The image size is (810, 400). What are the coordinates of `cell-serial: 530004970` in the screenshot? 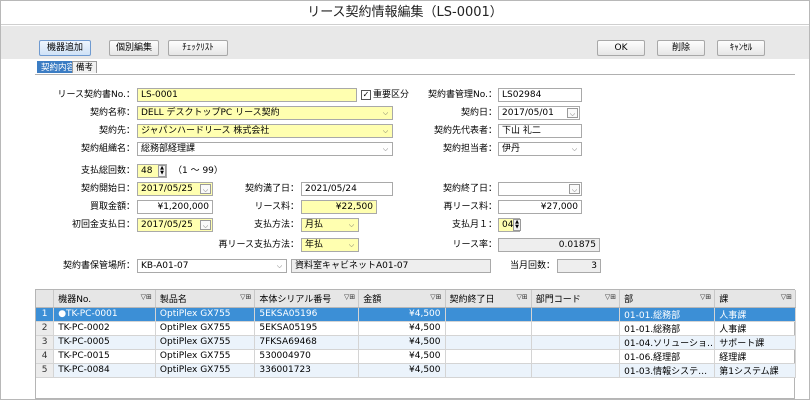 It's located at (307, 356).